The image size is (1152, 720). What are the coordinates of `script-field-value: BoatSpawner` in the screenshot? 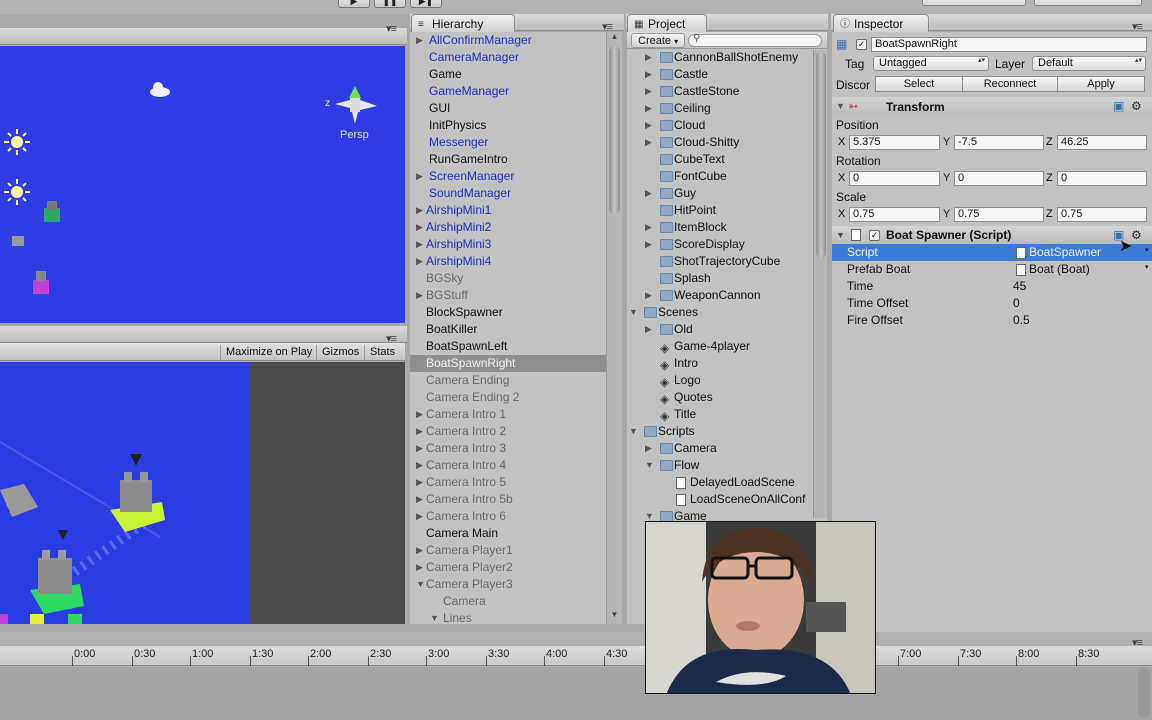 It's located at (1065, 252).